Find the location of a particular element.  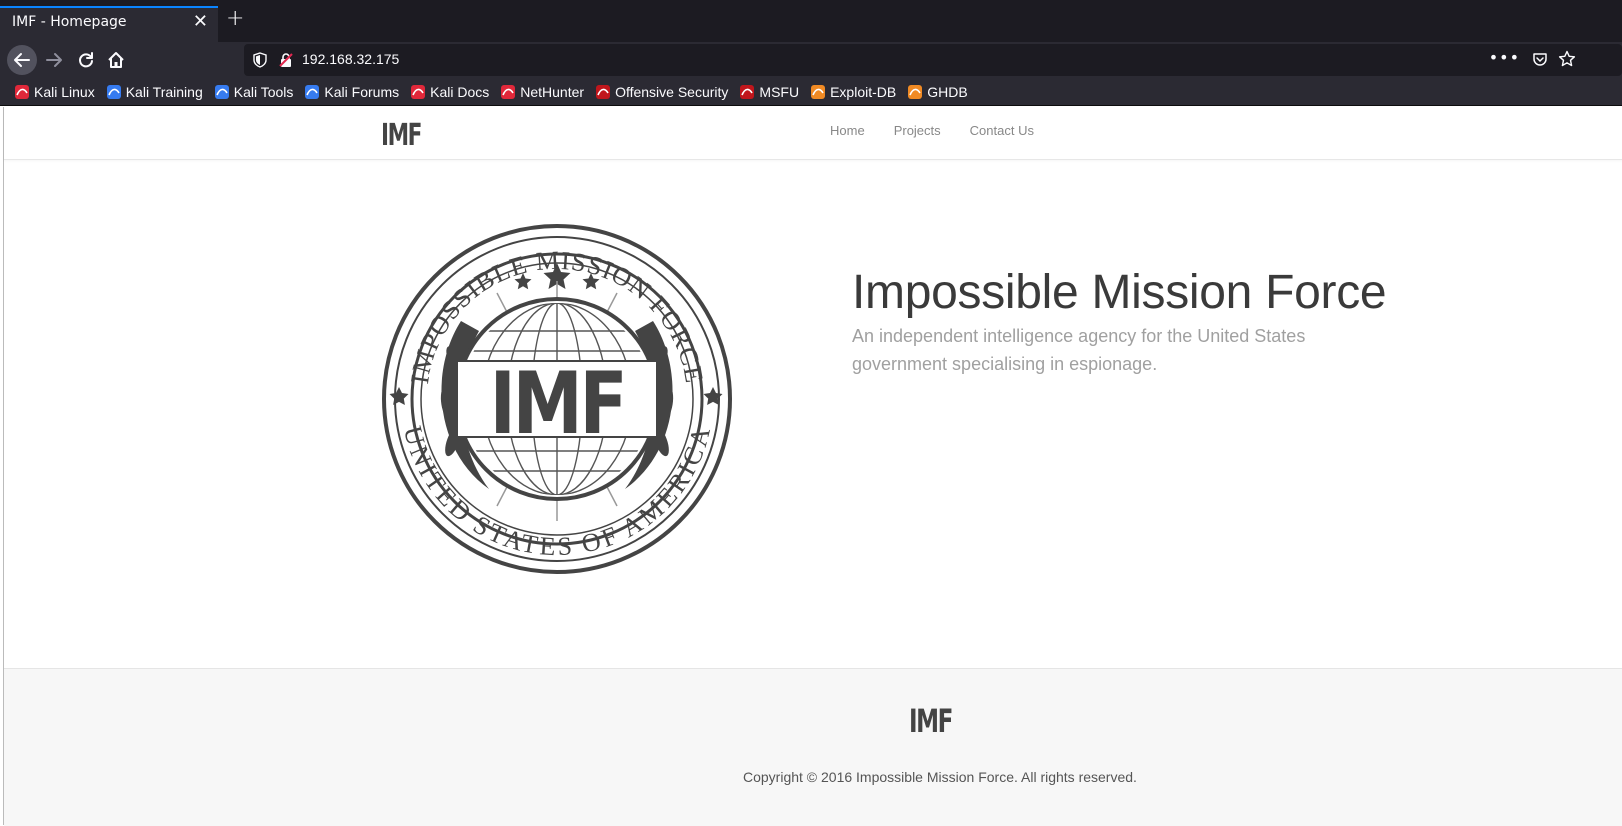

back-button is located at coordinates (22, 60).